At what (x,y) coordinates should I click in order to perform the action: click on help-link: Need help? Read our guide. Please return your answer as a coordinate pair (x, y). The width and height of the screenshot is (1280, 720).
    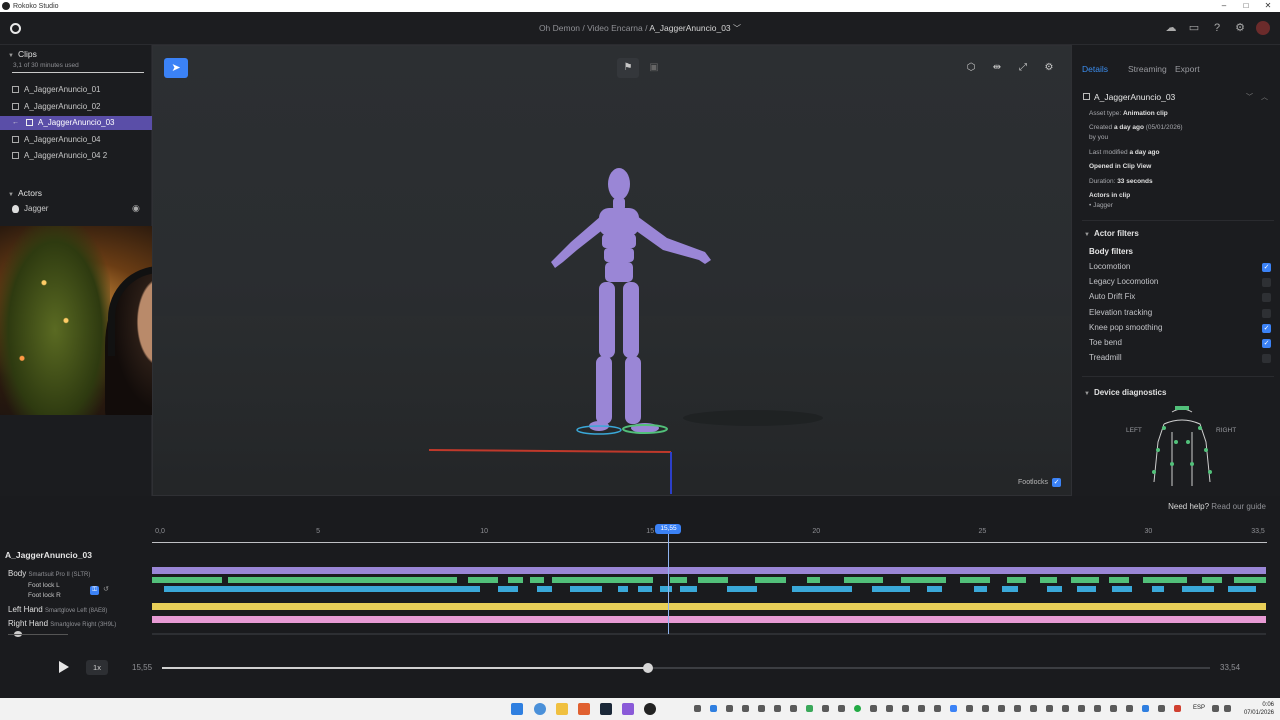
    Looking at the image, I should click on (1217, 506).